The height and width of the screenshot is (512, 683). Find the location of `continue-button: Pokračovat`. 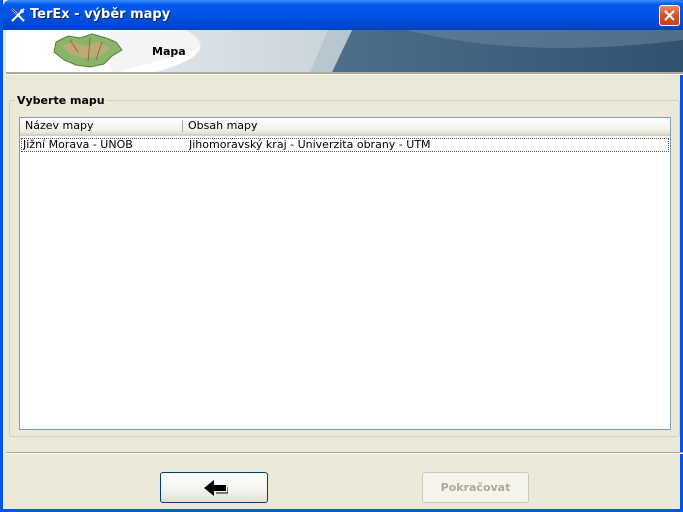

continue-button: Pokračovat is located at coordinates (475, 487).